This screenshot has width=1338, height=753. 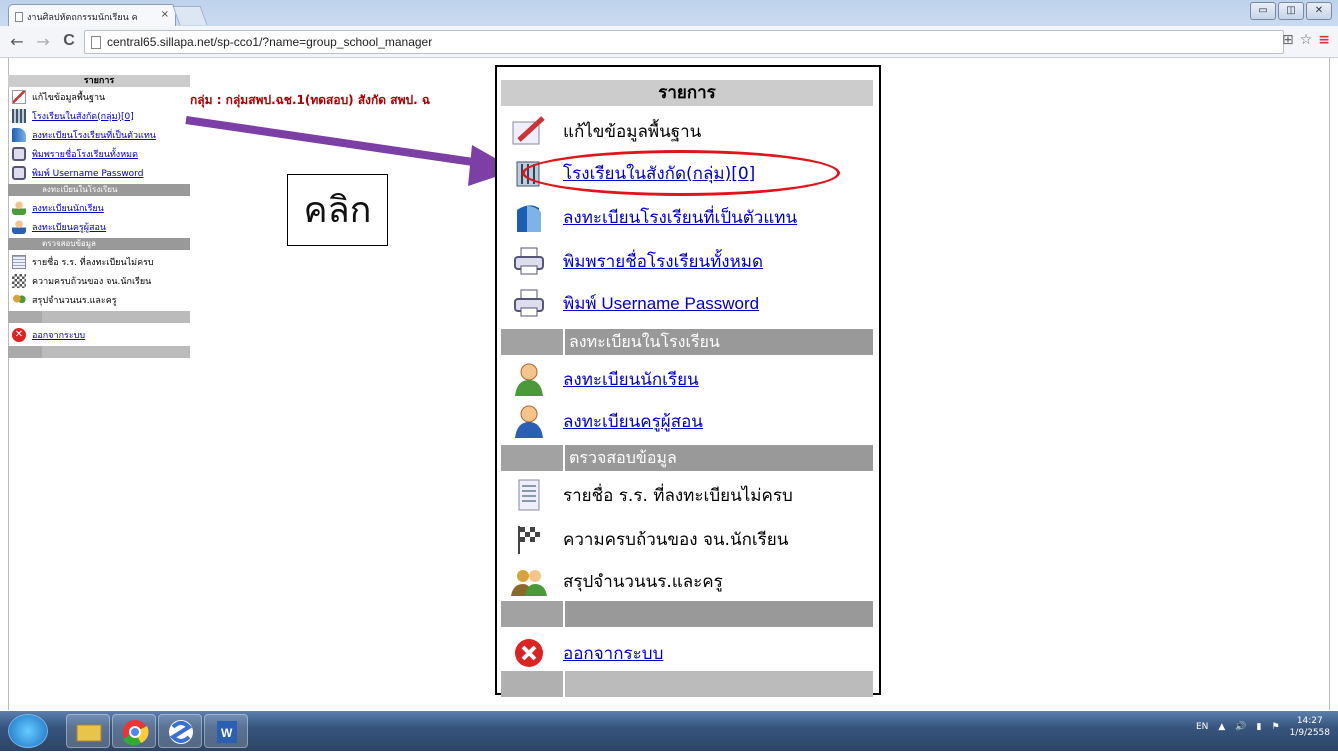 I want to click on menu-footer-bar, so click(x=99, y=352).